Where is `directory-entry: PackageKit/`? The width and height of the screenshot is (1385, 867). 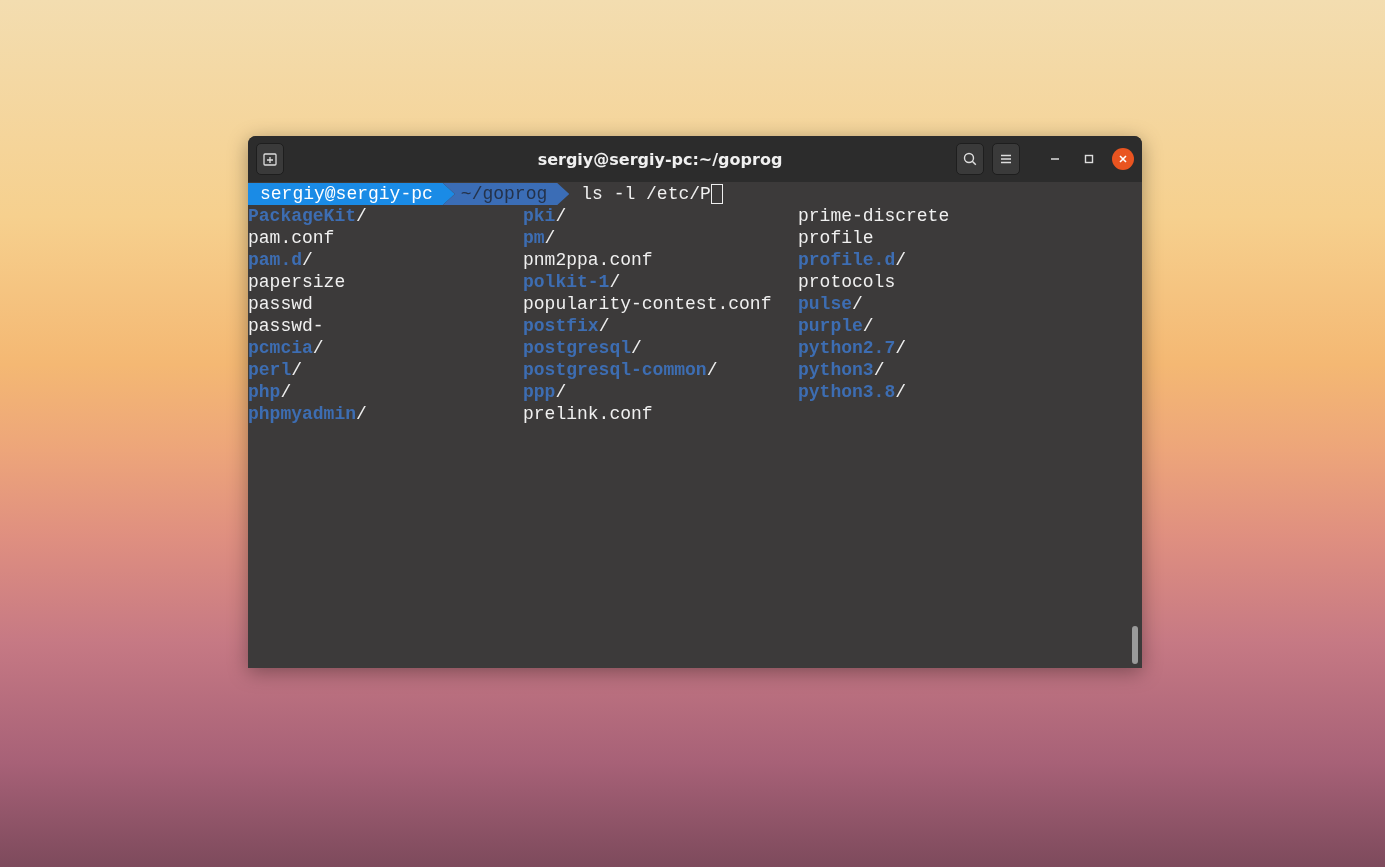
directory-entry: PackageKit/ is located at coordinates (308, 216).